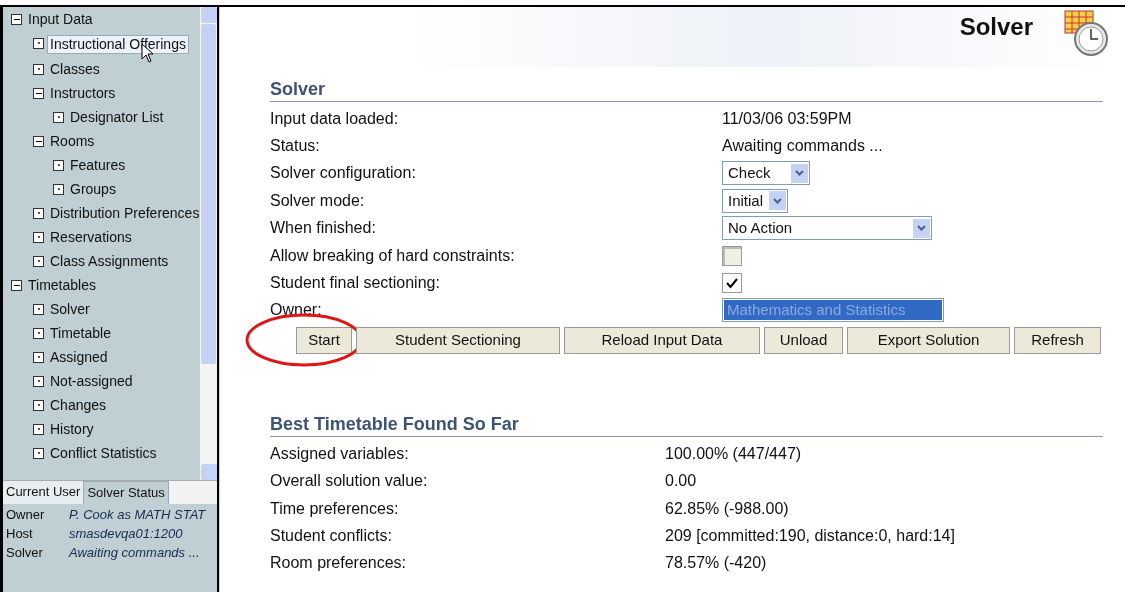 The height and width of the screenshot is (592, 1125). Describe the element at coordinates (98, 165) in the screenshot. I see `tree-item: Features` at that location.